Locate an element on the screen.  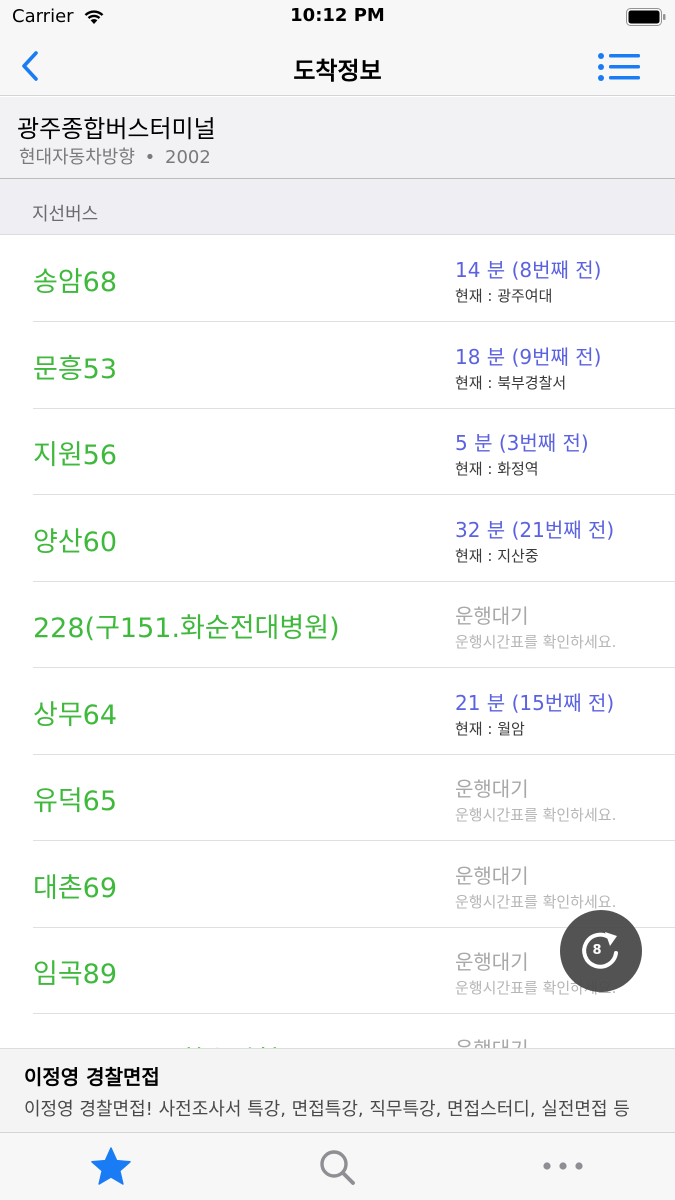
arrival-location: 현재 : 화정역 is located at coordinates (497, 469).